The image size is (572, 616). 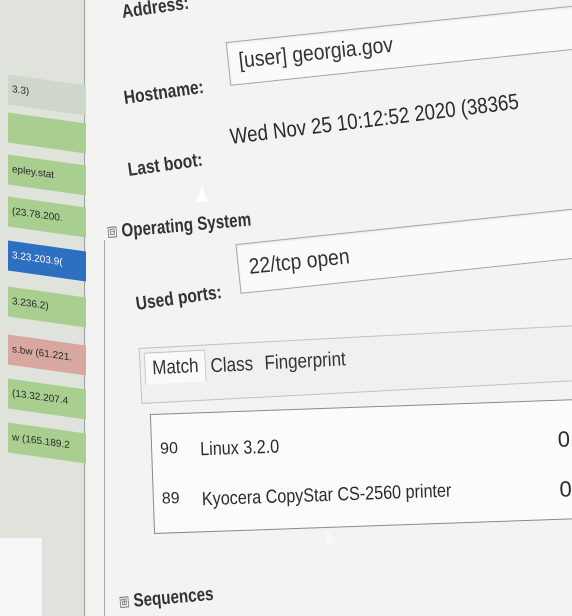 What do you see at coordinates (202, 194) in the screenshot?
I see `mouse-pointer-icon` at bounding box center [202, 194].